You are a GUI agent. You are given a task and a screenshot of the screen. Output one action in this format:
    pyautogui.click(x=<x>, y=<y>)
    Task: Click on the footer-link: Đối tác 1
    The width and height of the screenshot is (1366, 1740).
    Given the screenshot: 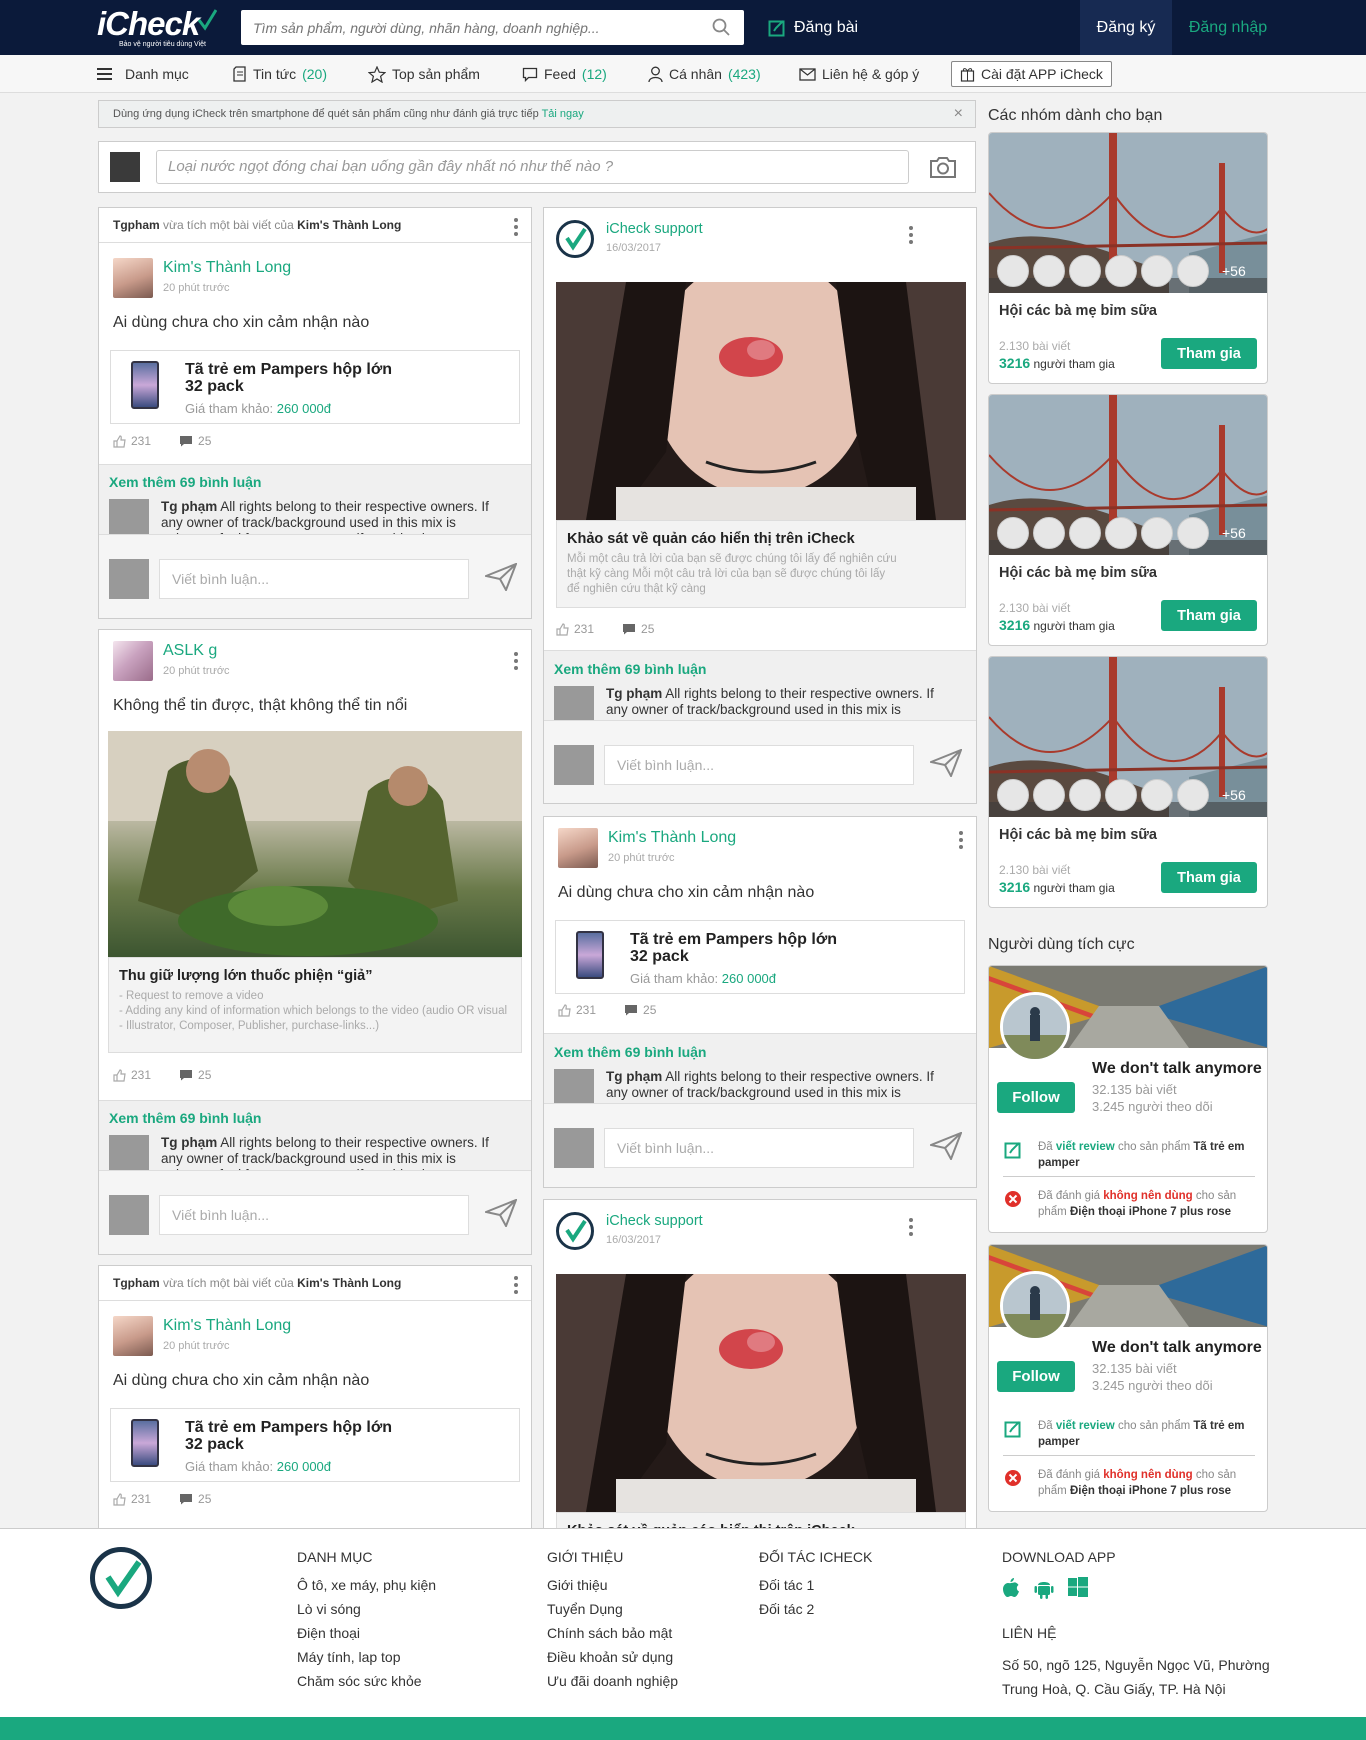 What is the action you would take?
    pyautogui.click(x=815, y=1585)
    